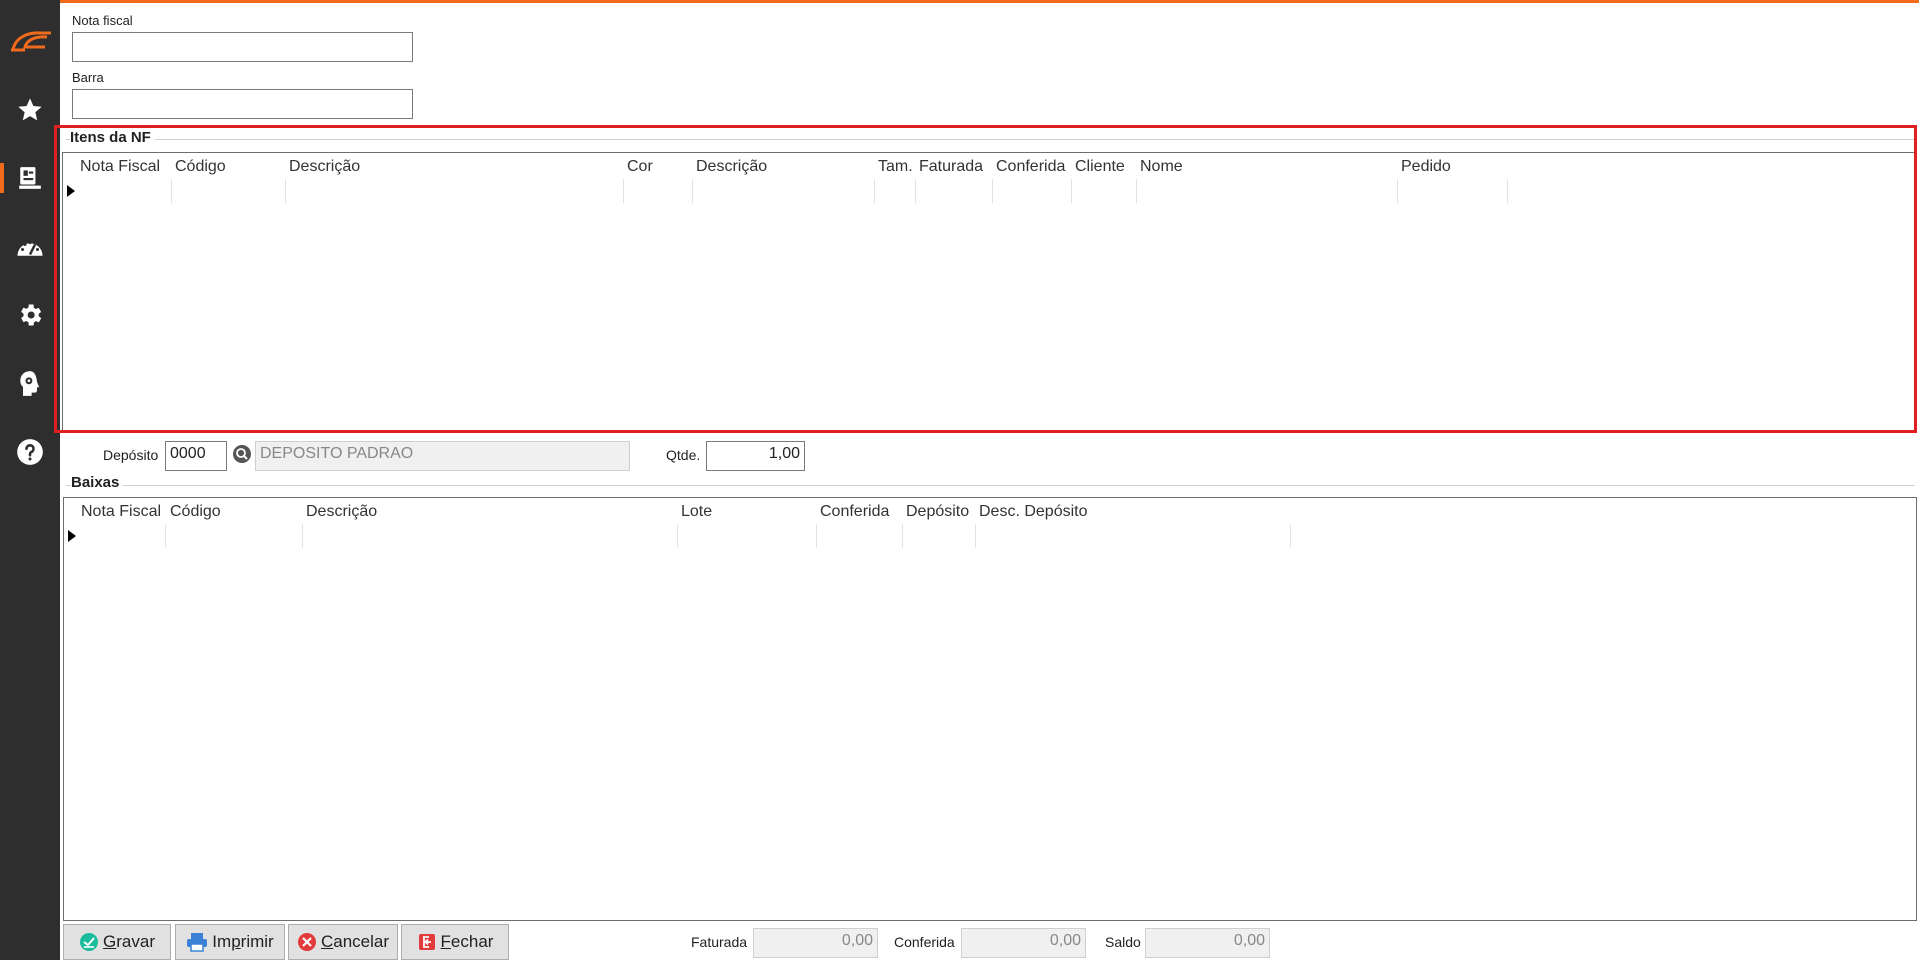  What do you see at coordinates (97, 482) in the screenshot?
I see `baixas-title: Baixas` at bounding box center [97, 482].